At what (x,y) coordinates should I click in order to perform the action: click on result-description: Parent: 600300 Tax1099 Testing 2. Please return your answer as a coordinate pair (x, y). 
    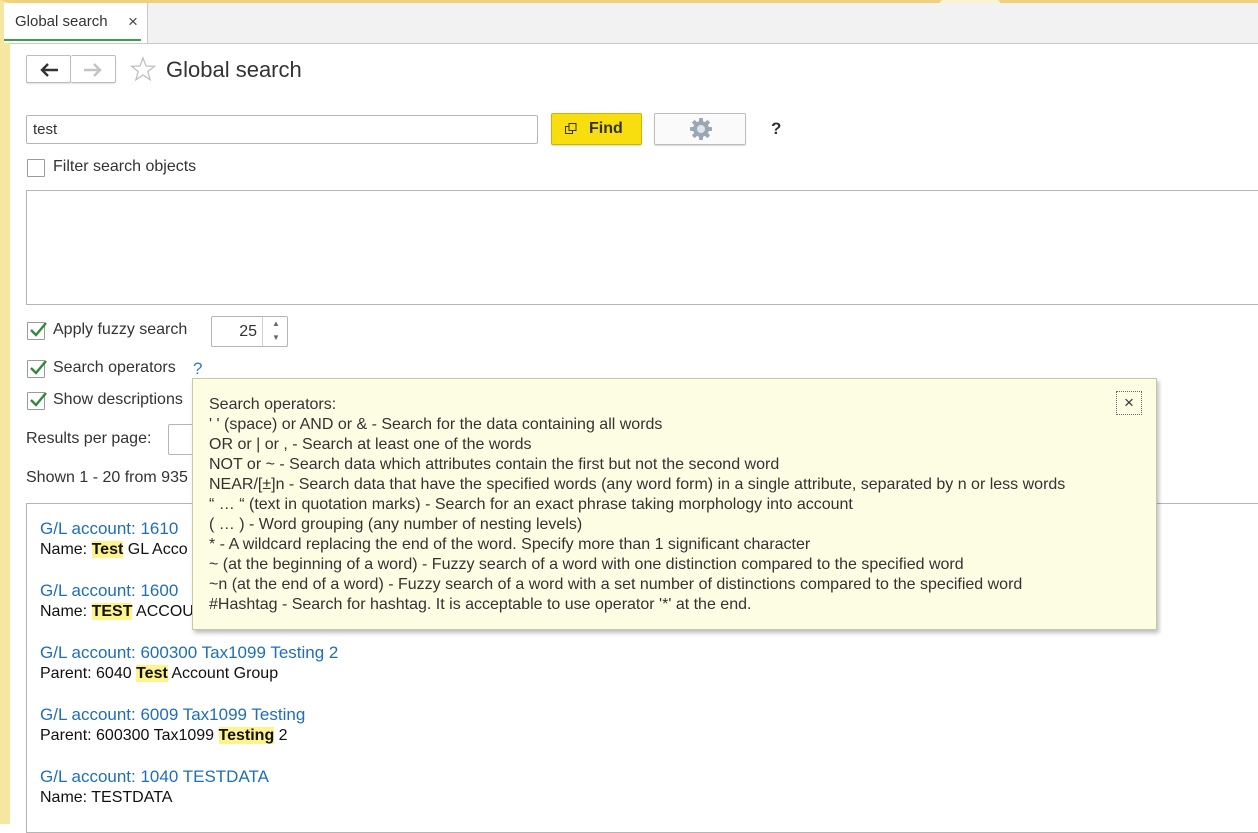
    Looking at the image, I should click on (172, 736).